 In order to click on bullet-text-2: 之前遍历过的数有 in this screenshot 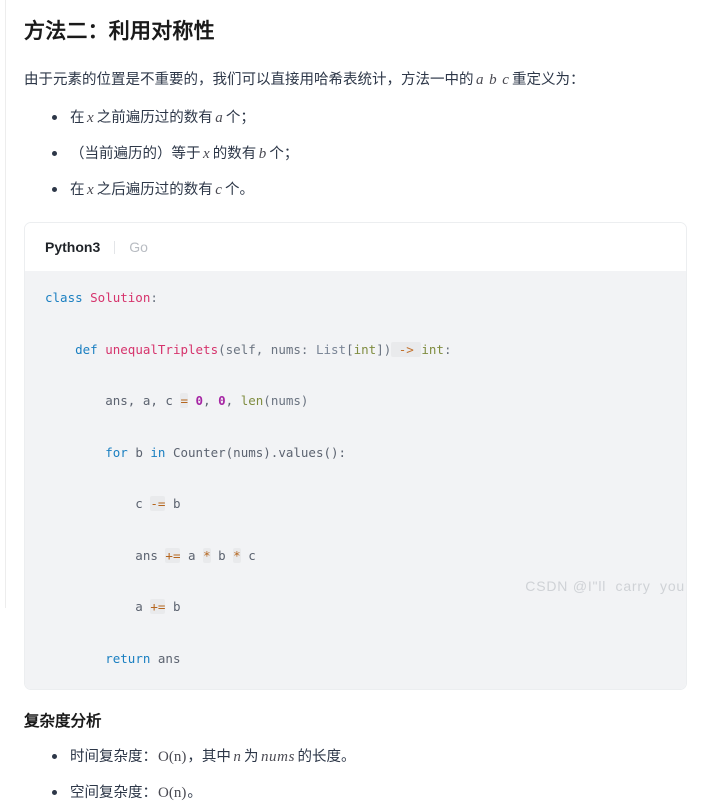, I will do `click(154, 117)`.